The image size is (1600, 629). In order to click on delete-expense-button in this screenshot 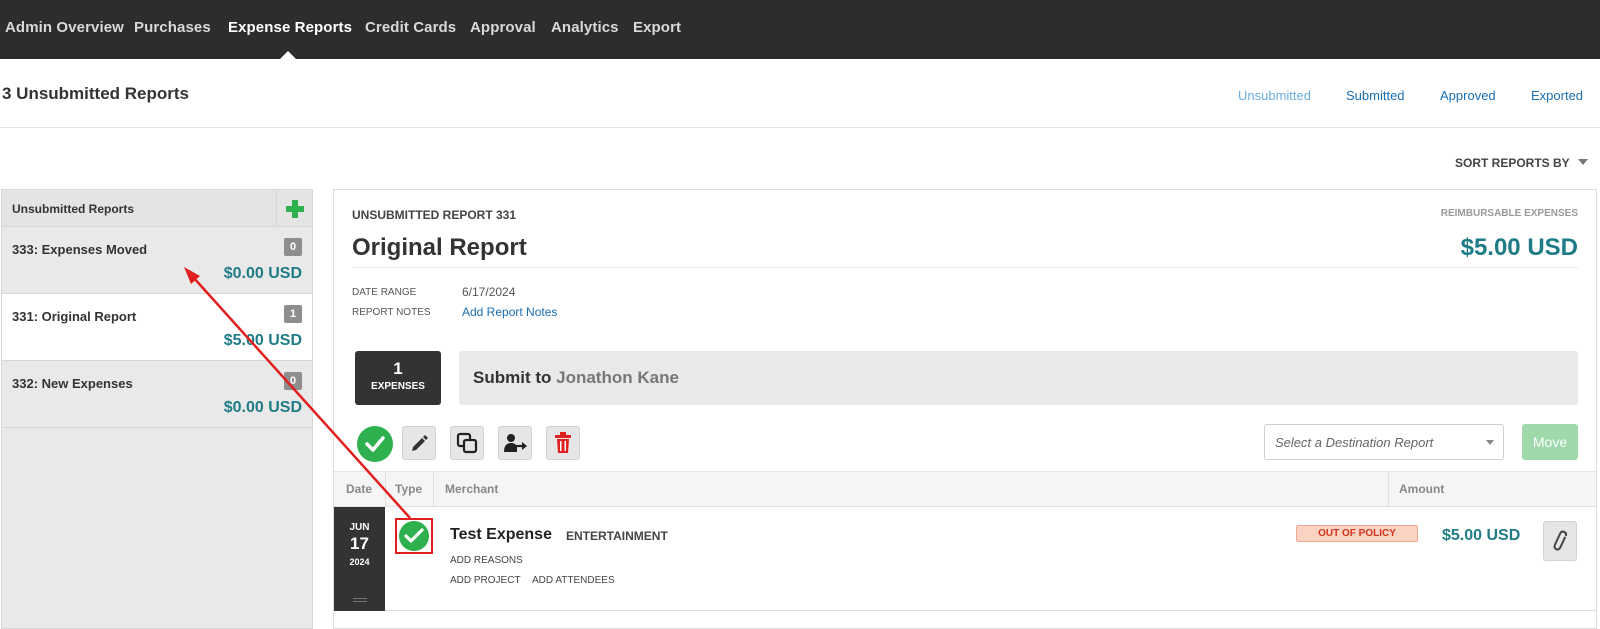, I will do `click(563, 443)`.